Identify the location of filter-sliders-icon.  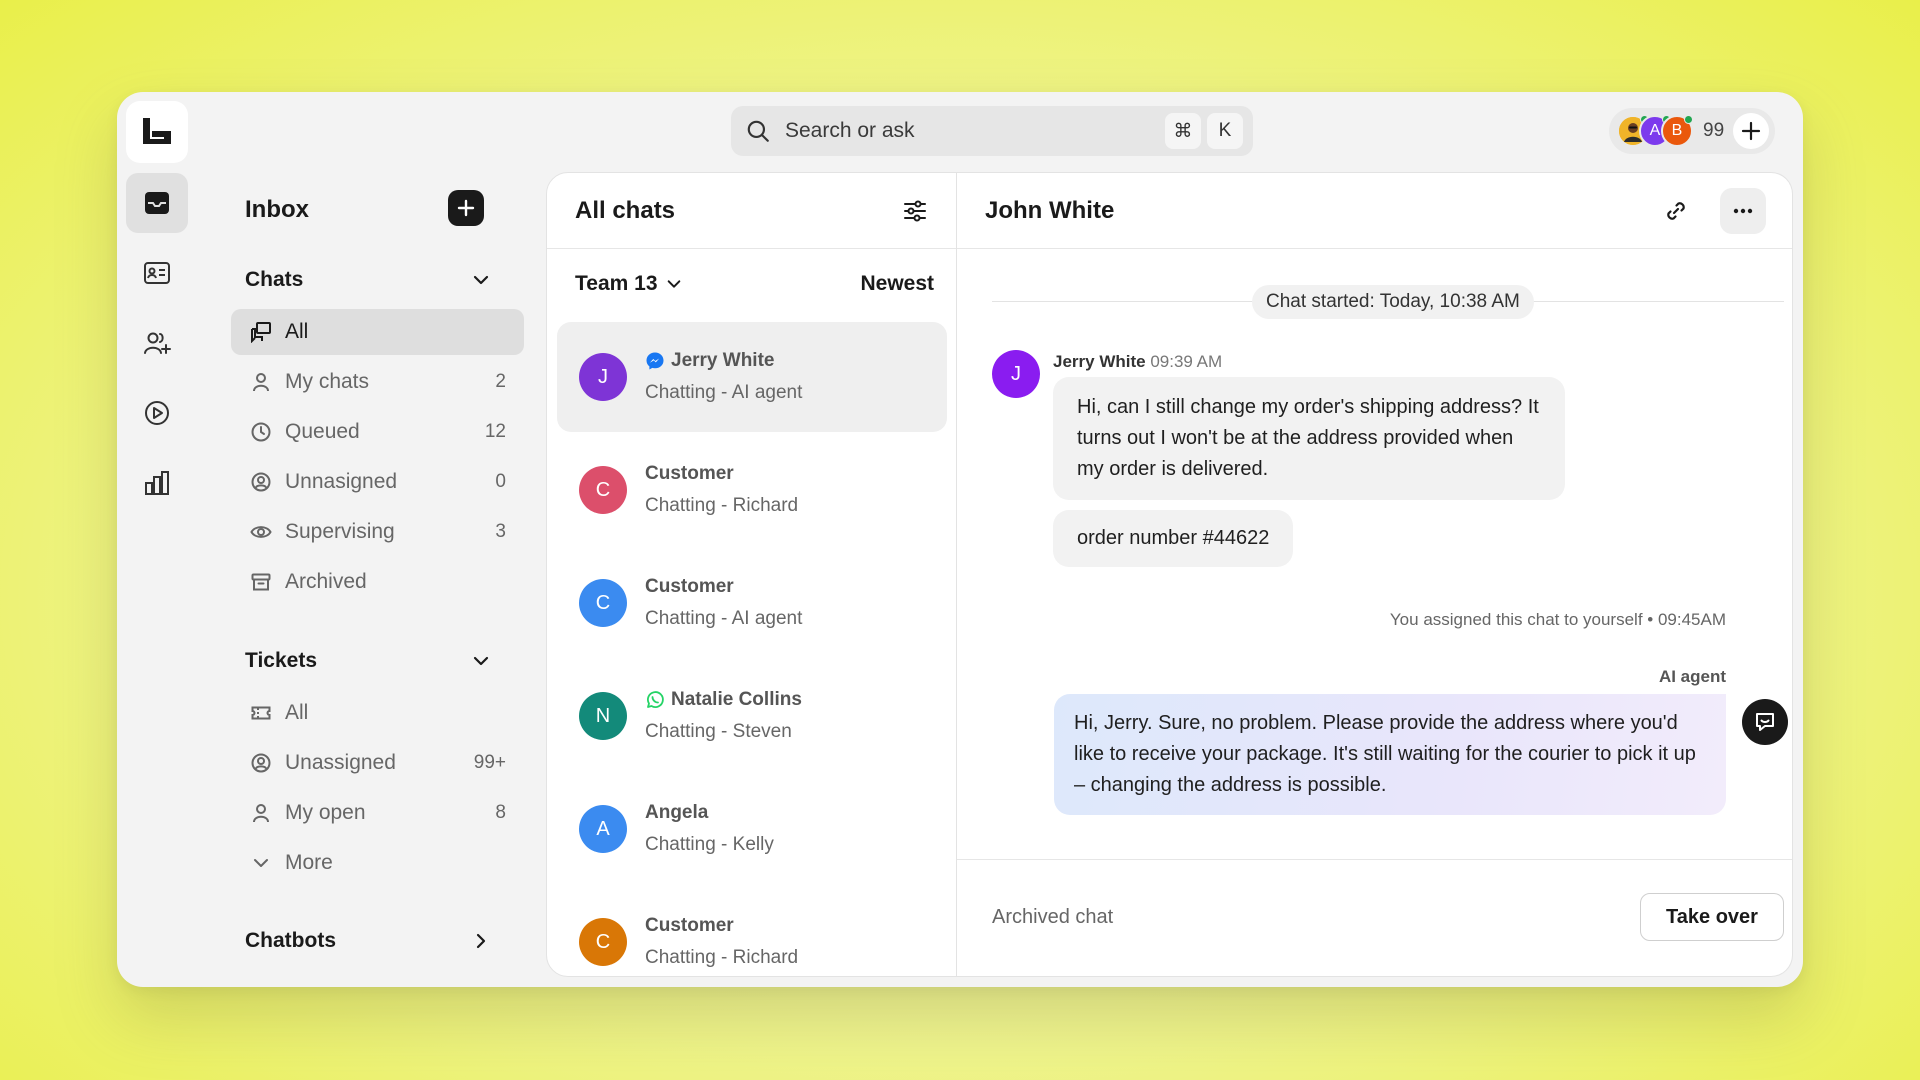
(915, 211).